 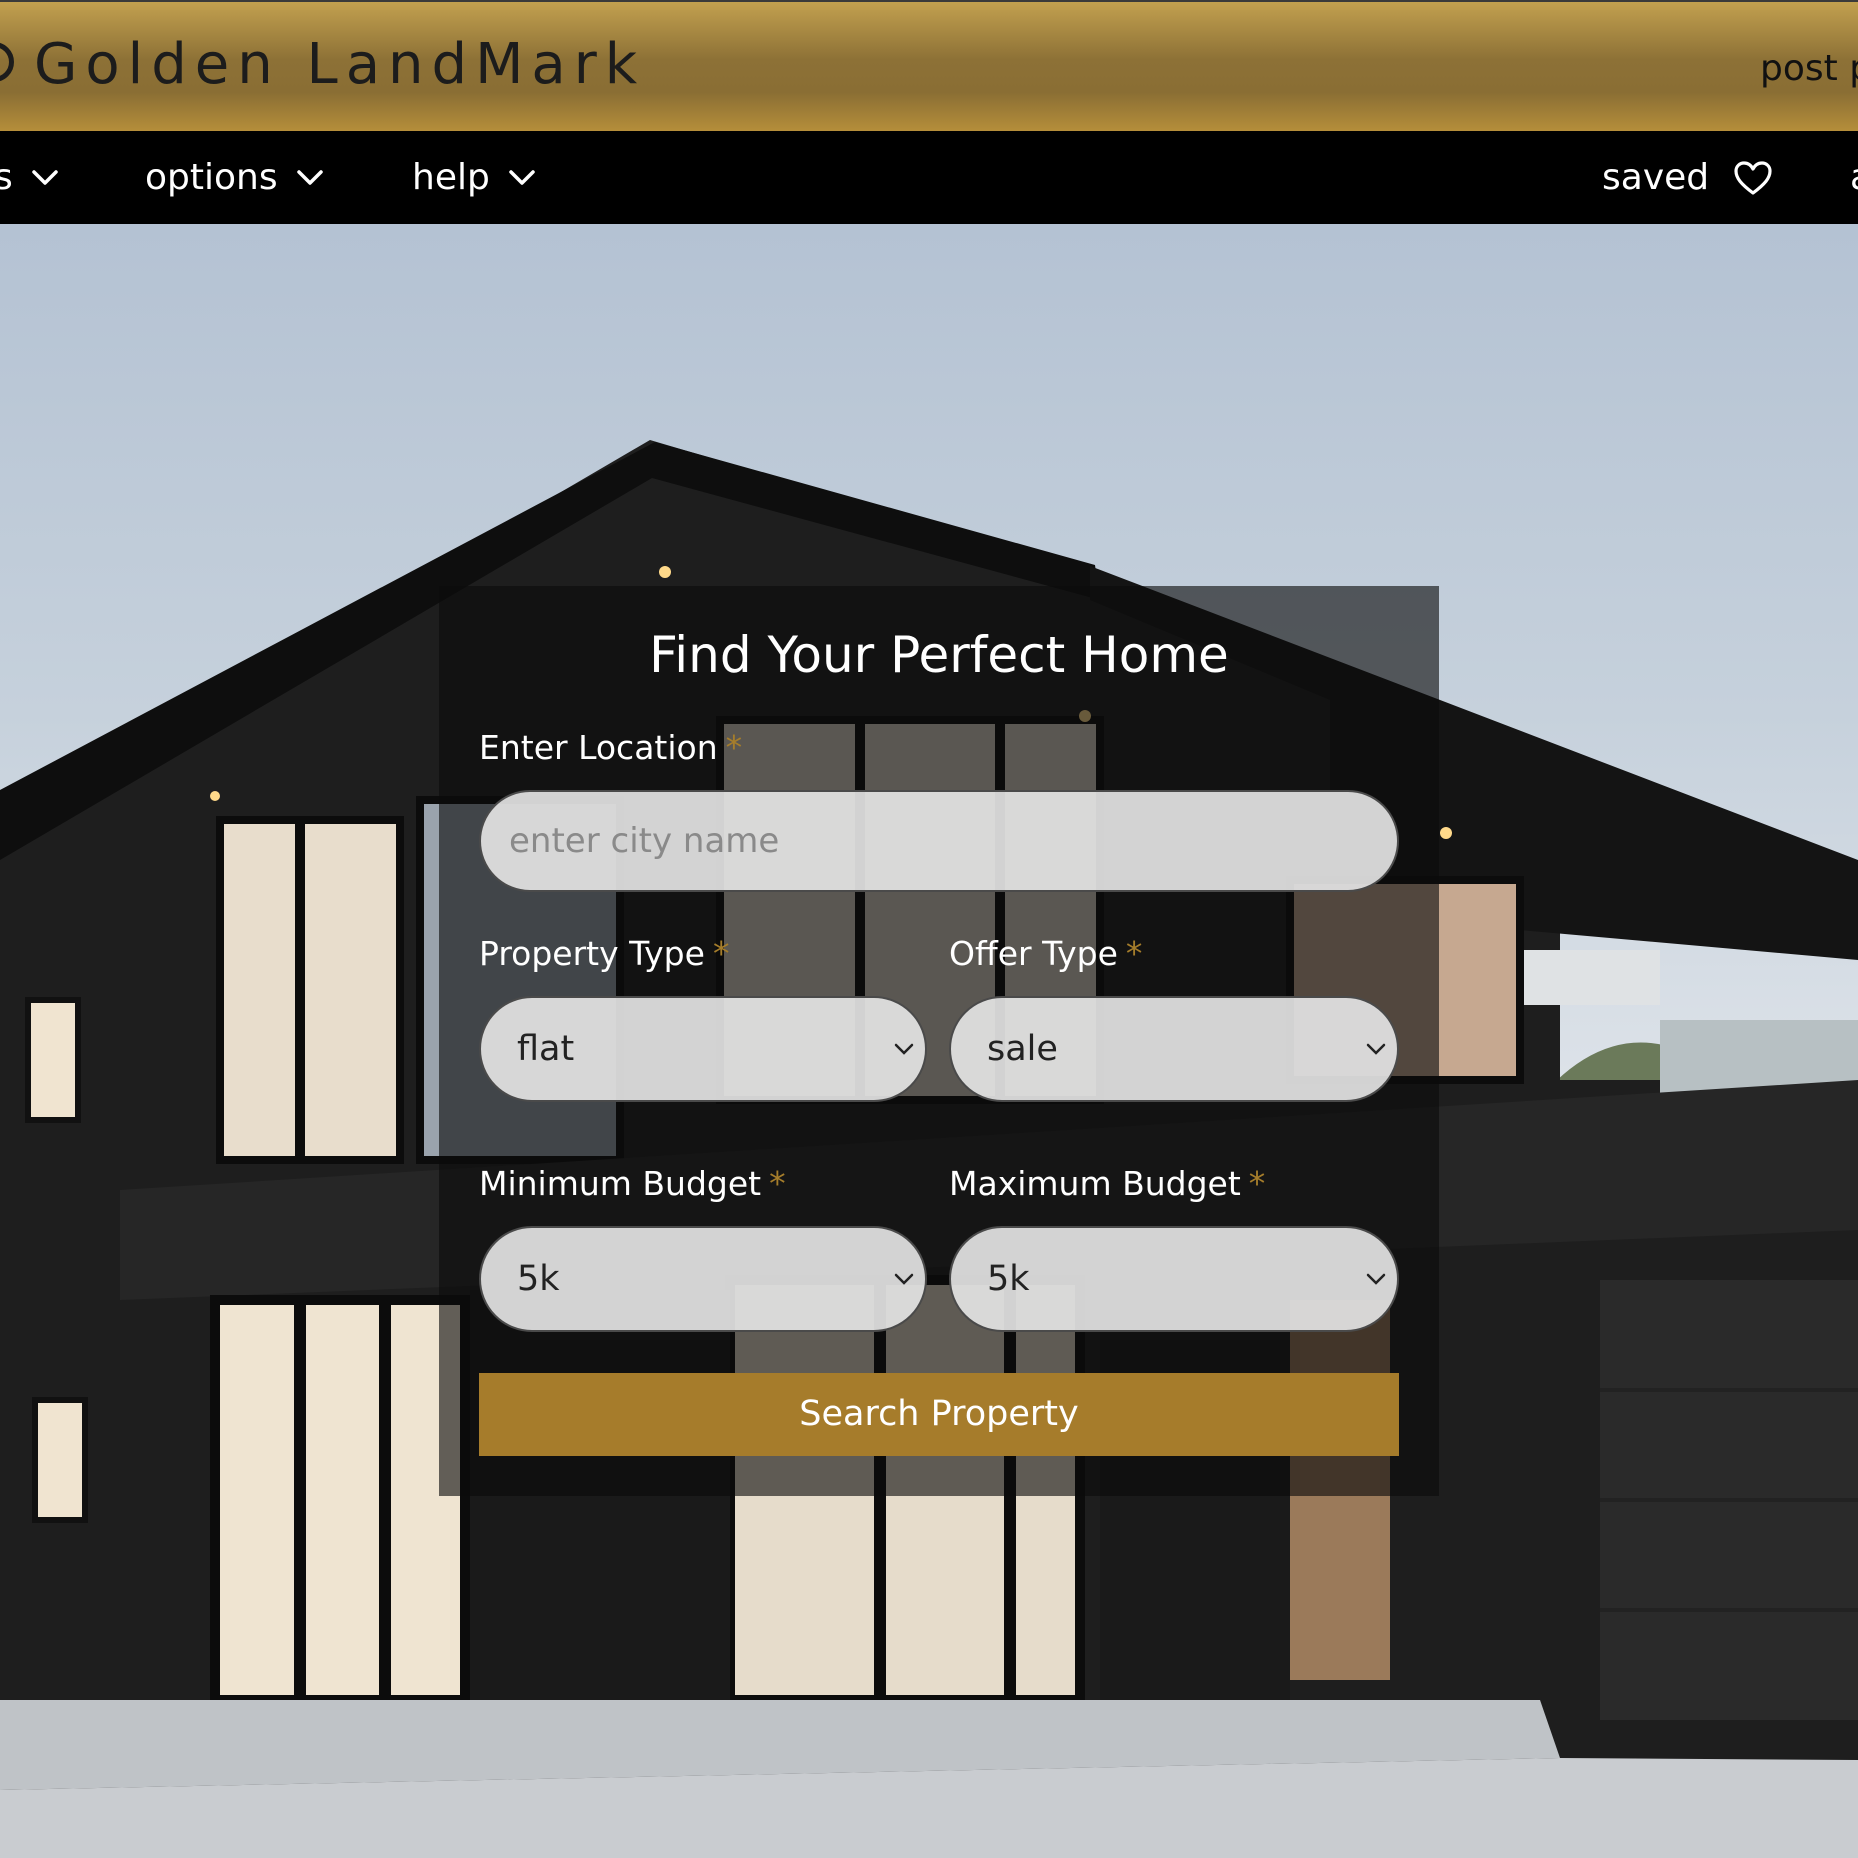 I want to click on nav-item-saved: saved, so click(x=1687, y=177).